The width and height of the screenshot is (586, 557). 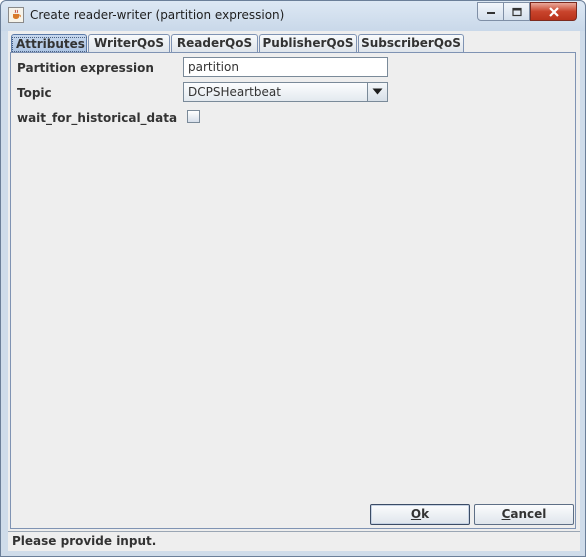 I want to click on ok-label-rest: k, so click(x=425, y=514).